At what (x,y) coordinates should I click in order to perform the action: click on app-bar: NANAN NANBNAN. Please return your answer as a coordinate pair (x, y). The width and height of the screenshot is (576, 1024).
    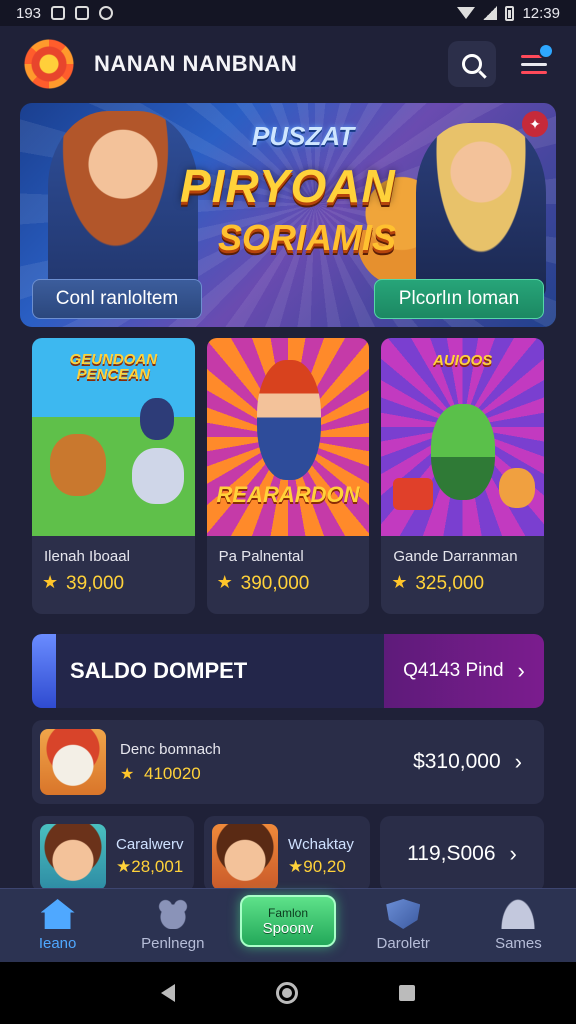
    Looking at the image, I should click on (288, 64).